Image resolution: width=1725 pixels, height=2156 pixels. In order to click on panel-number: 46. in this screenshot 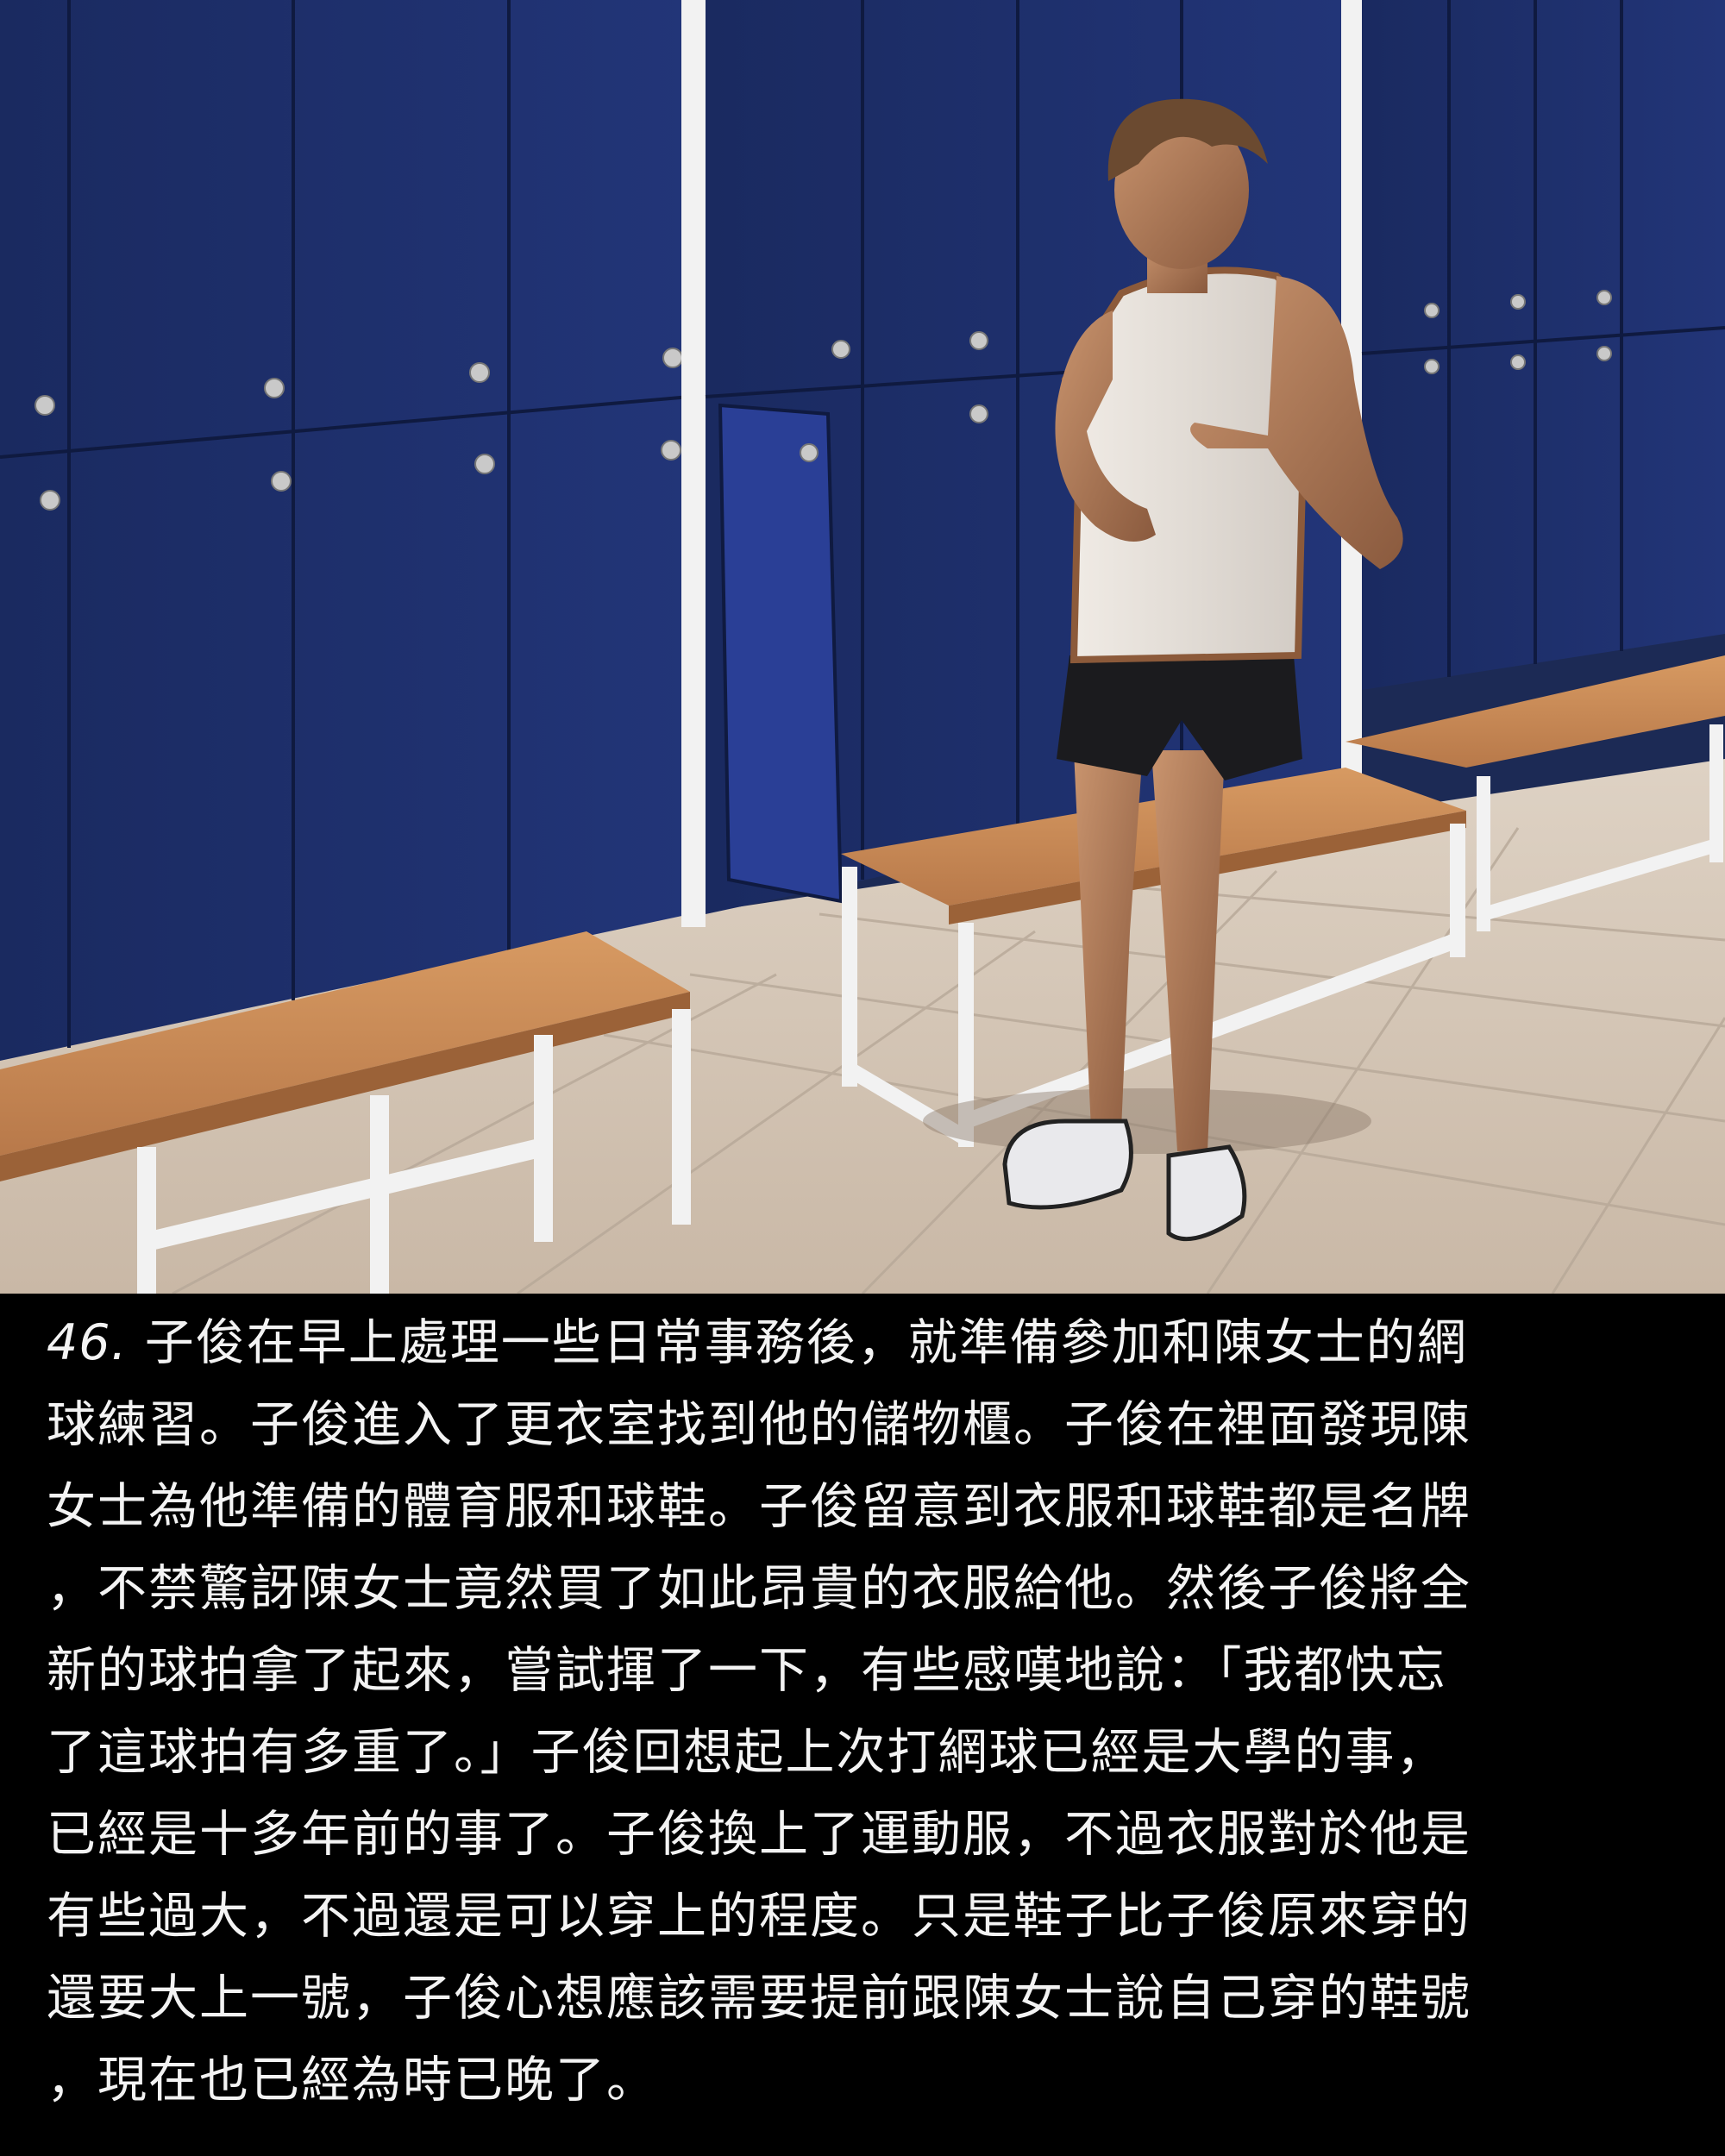, I will do `click(87, 1342)`.